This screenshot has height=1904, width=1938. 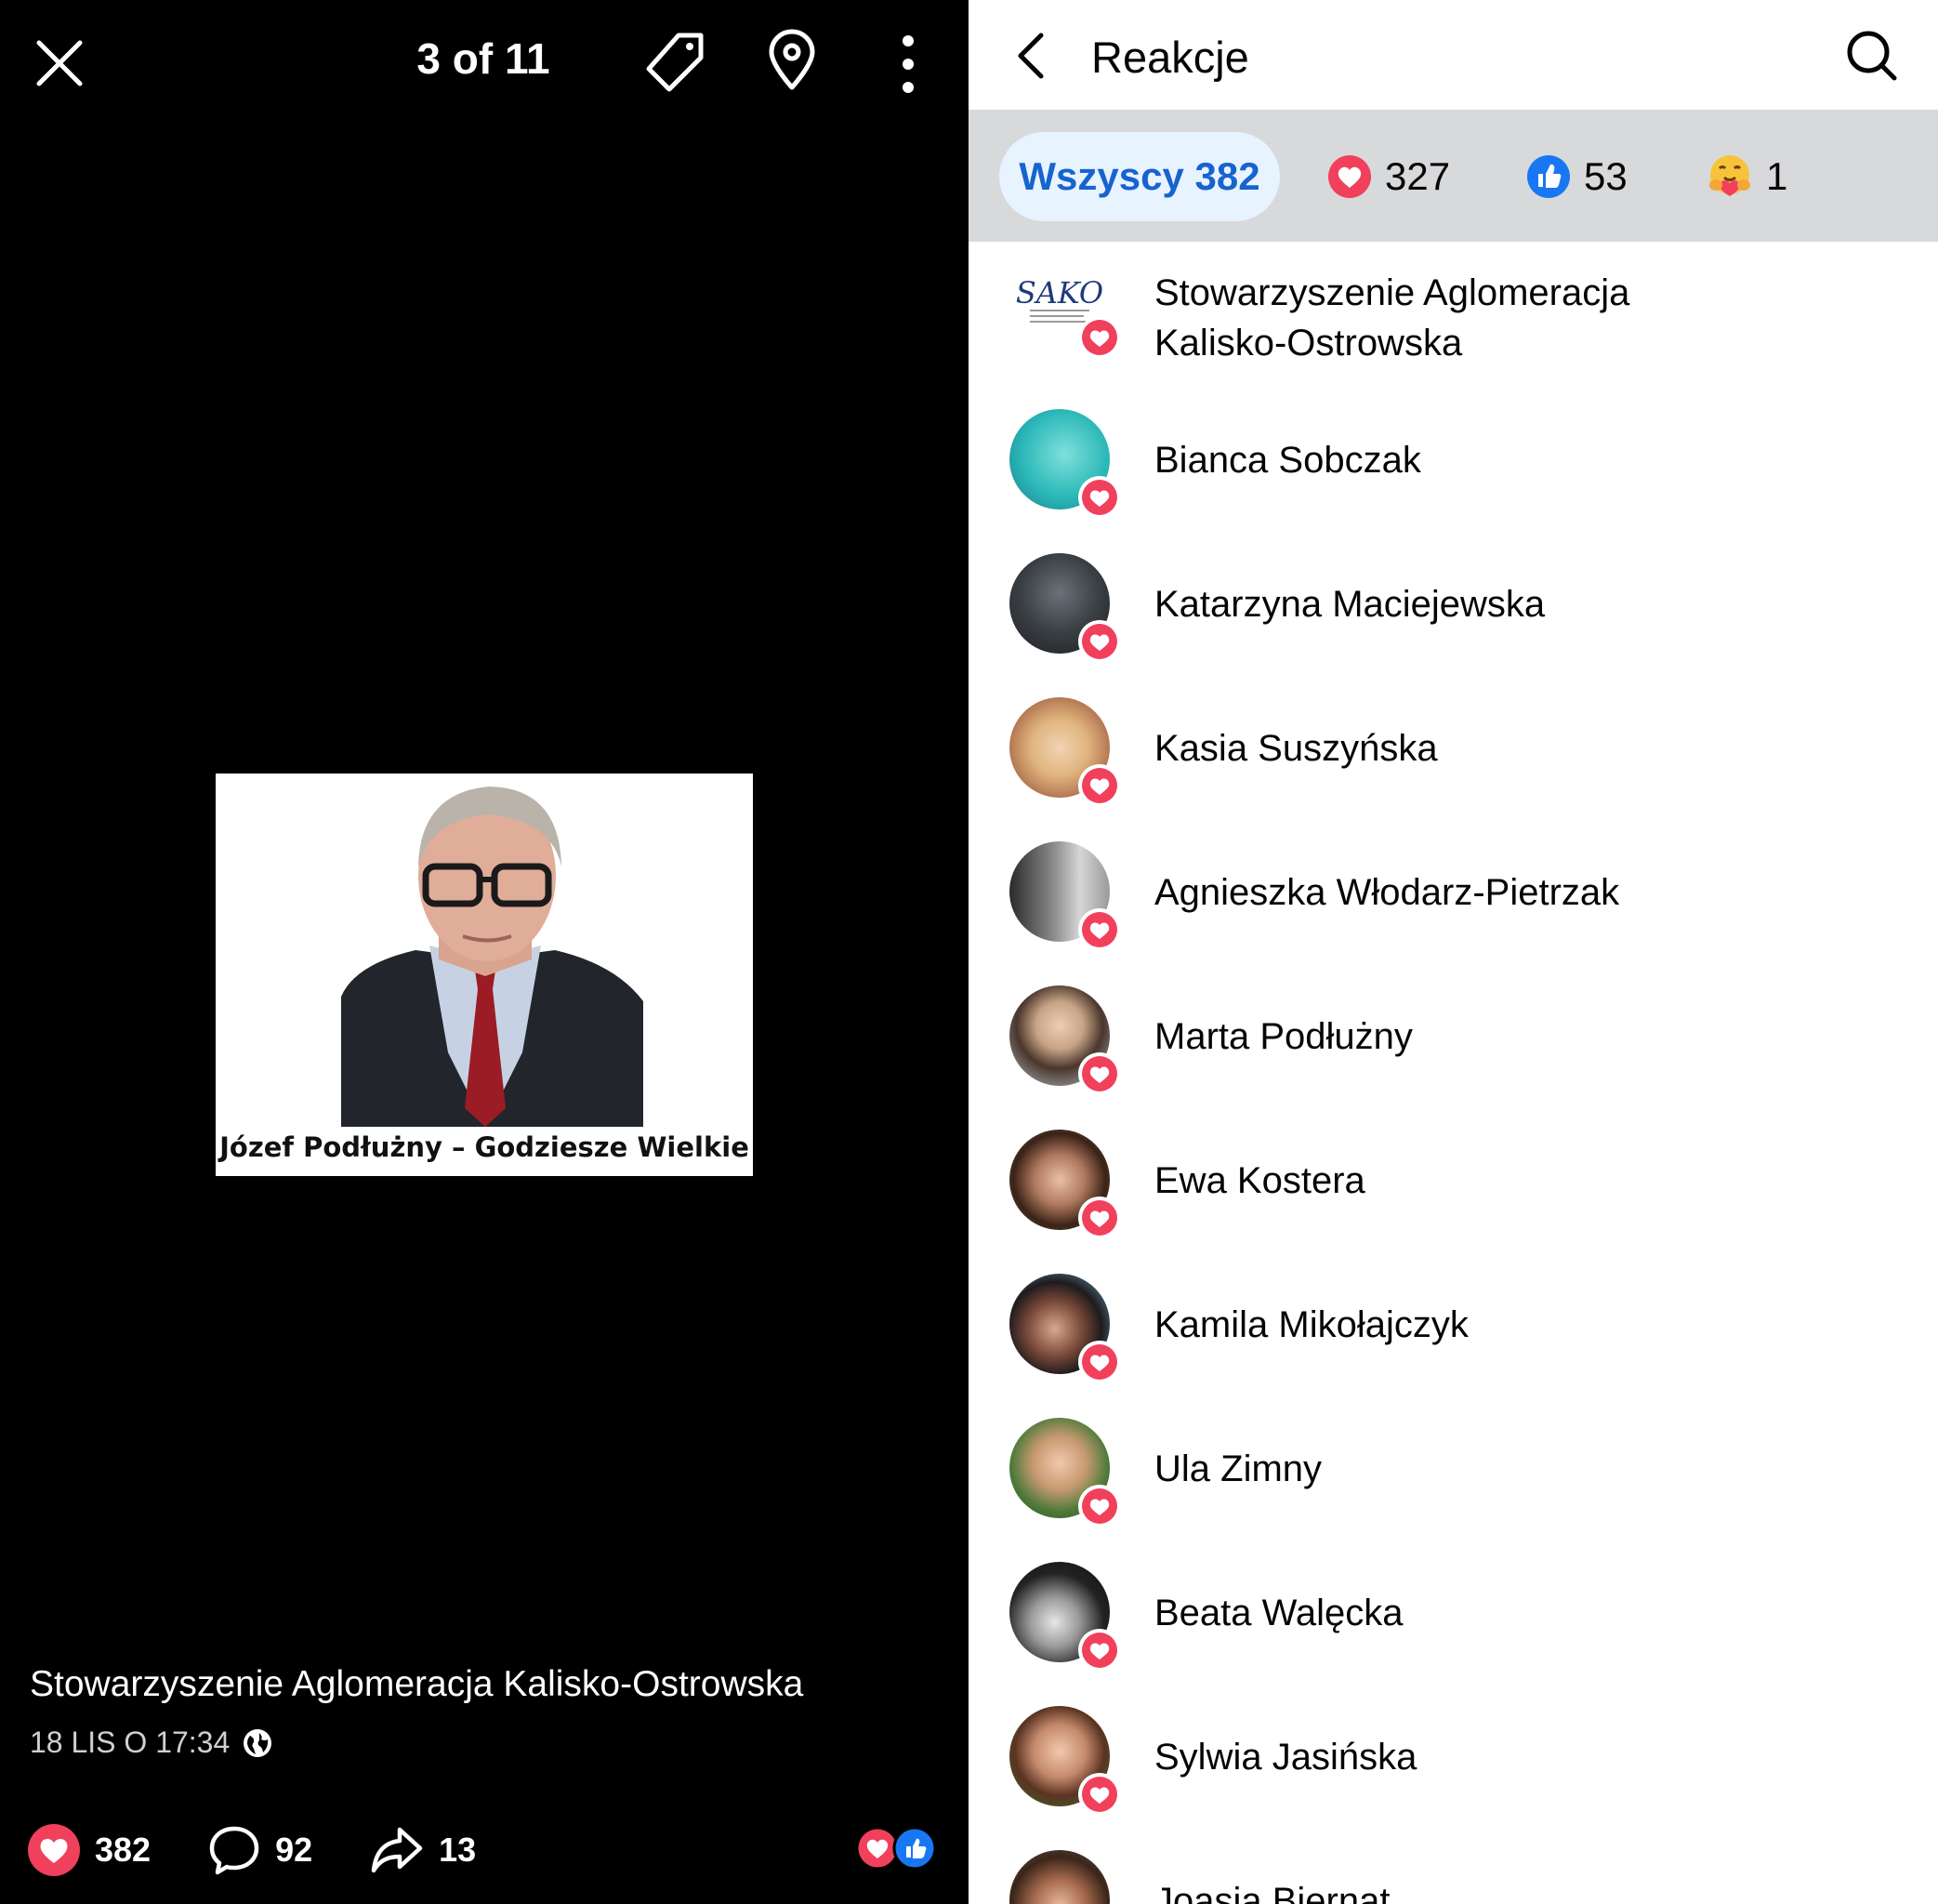 What do you see at coordinates (89, 1850) in the screenshot?
I see `reactions-stat: 382` at bounding box center [89, 1850].